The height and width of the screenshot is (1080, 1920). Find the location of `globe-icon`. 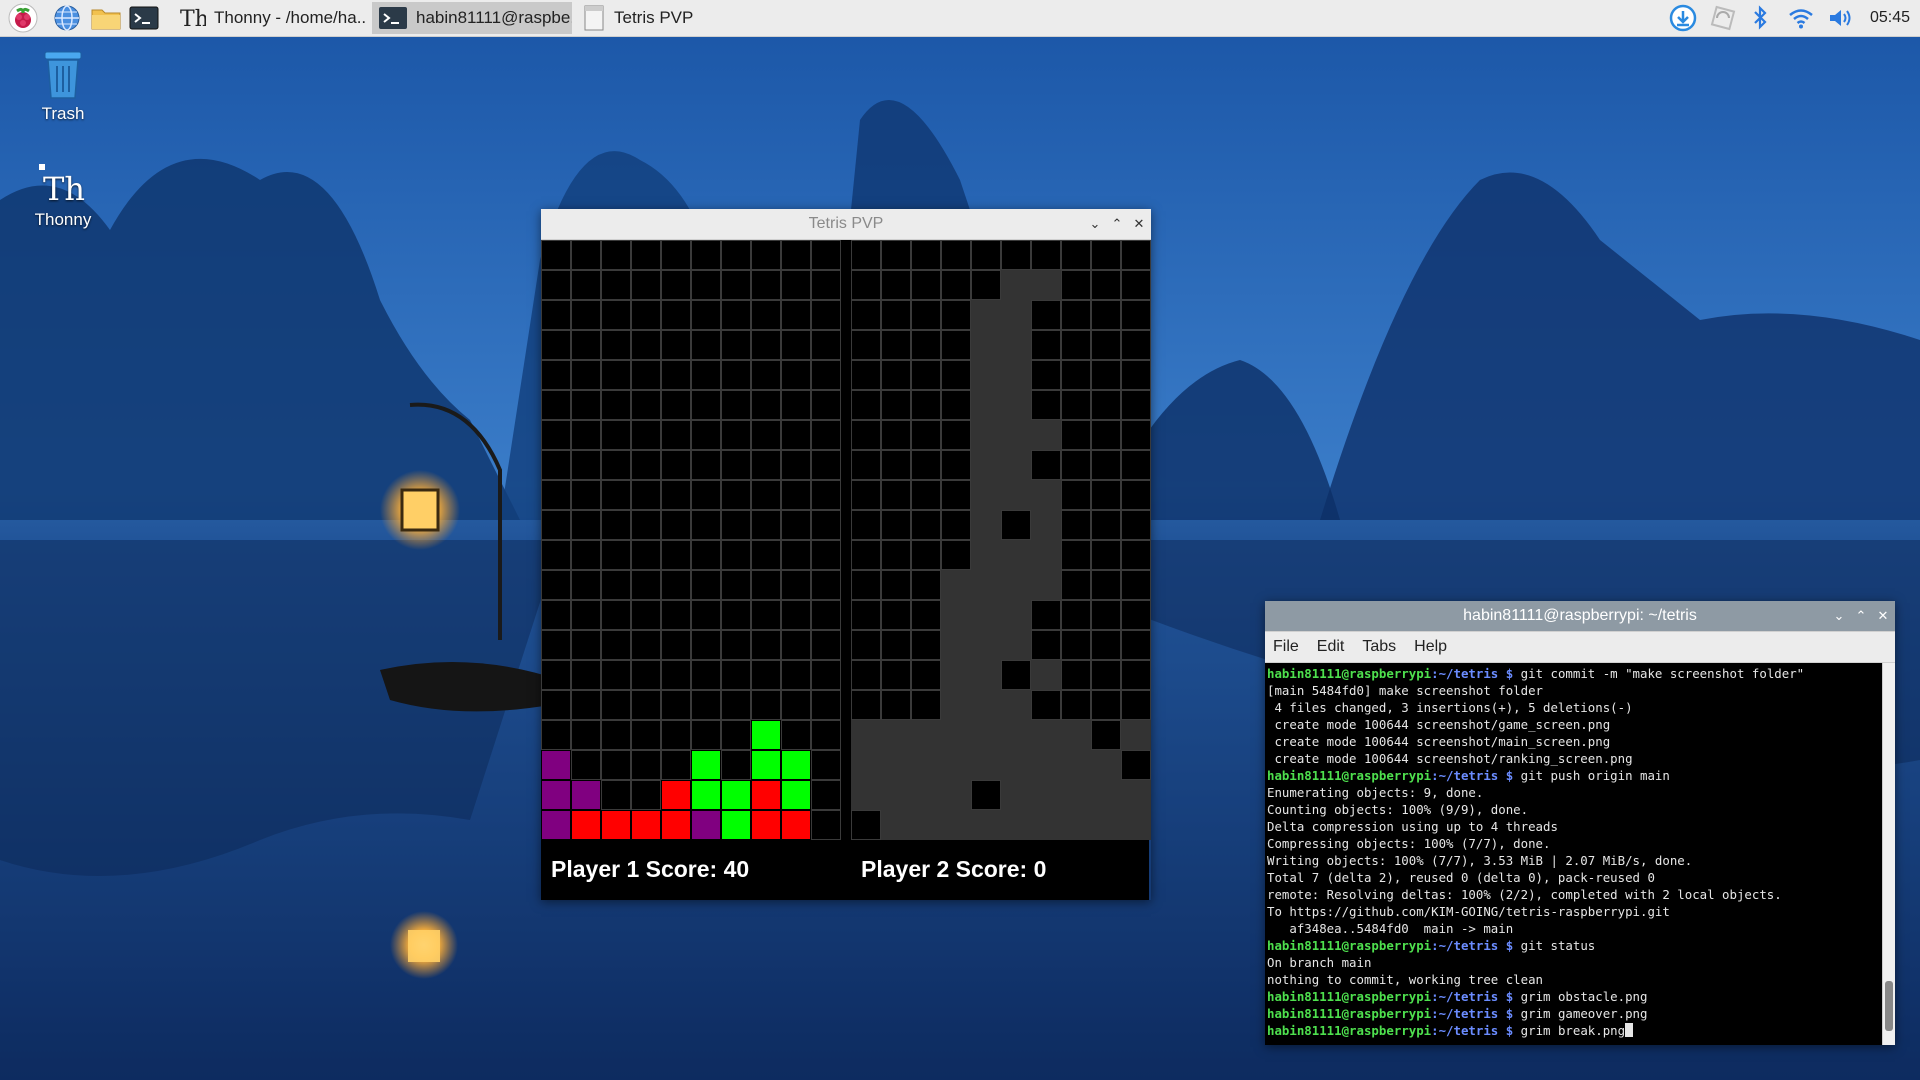

globe-icon is located at coordinates (67, 18).